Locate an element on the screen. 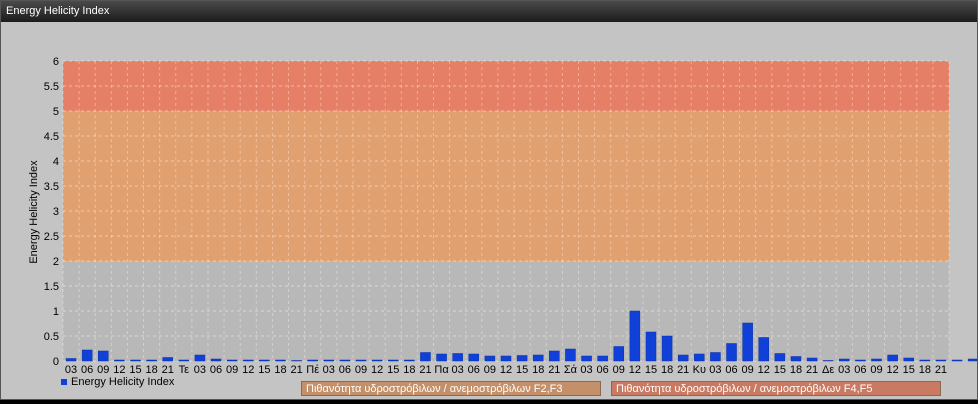  x-tick-label-7: Τε is located at coordinates (184, 370).